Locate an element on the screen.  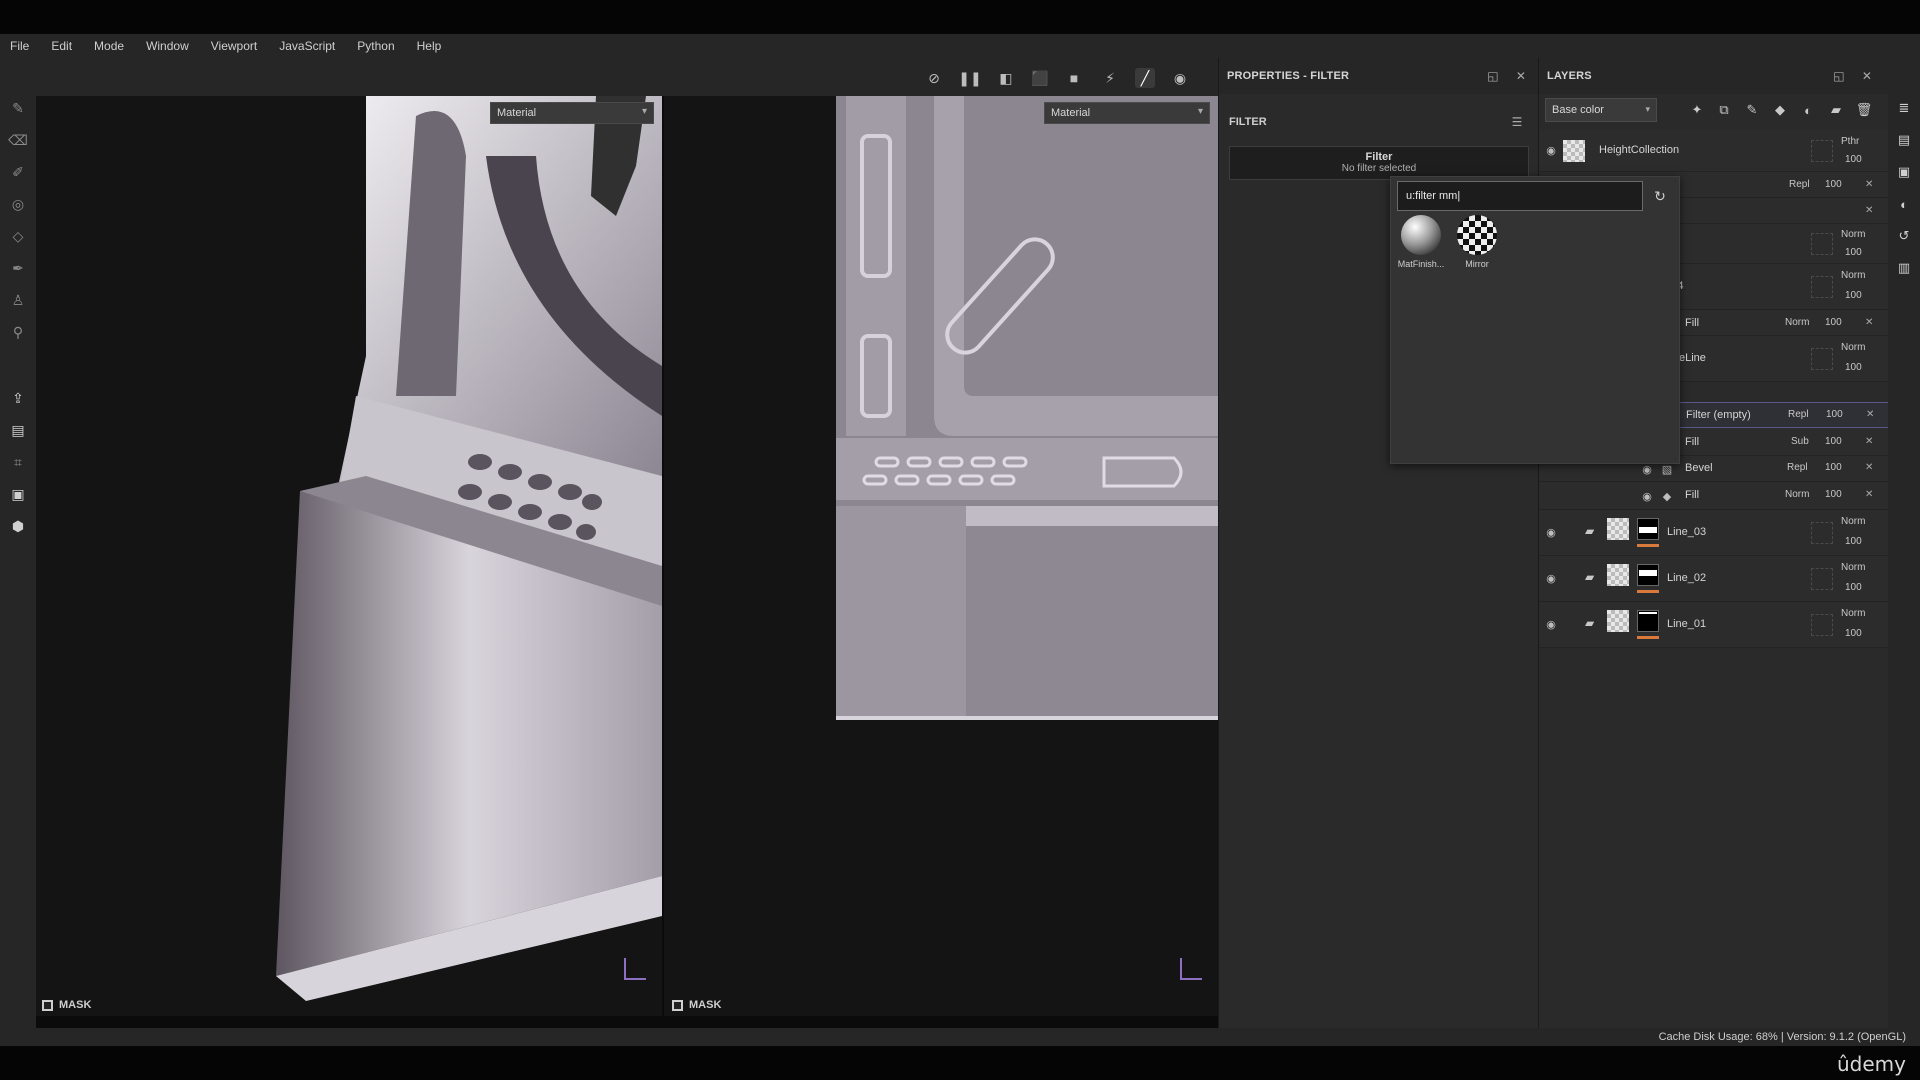
split-view-icon: ◧ is located at coordinates (1006, 78).